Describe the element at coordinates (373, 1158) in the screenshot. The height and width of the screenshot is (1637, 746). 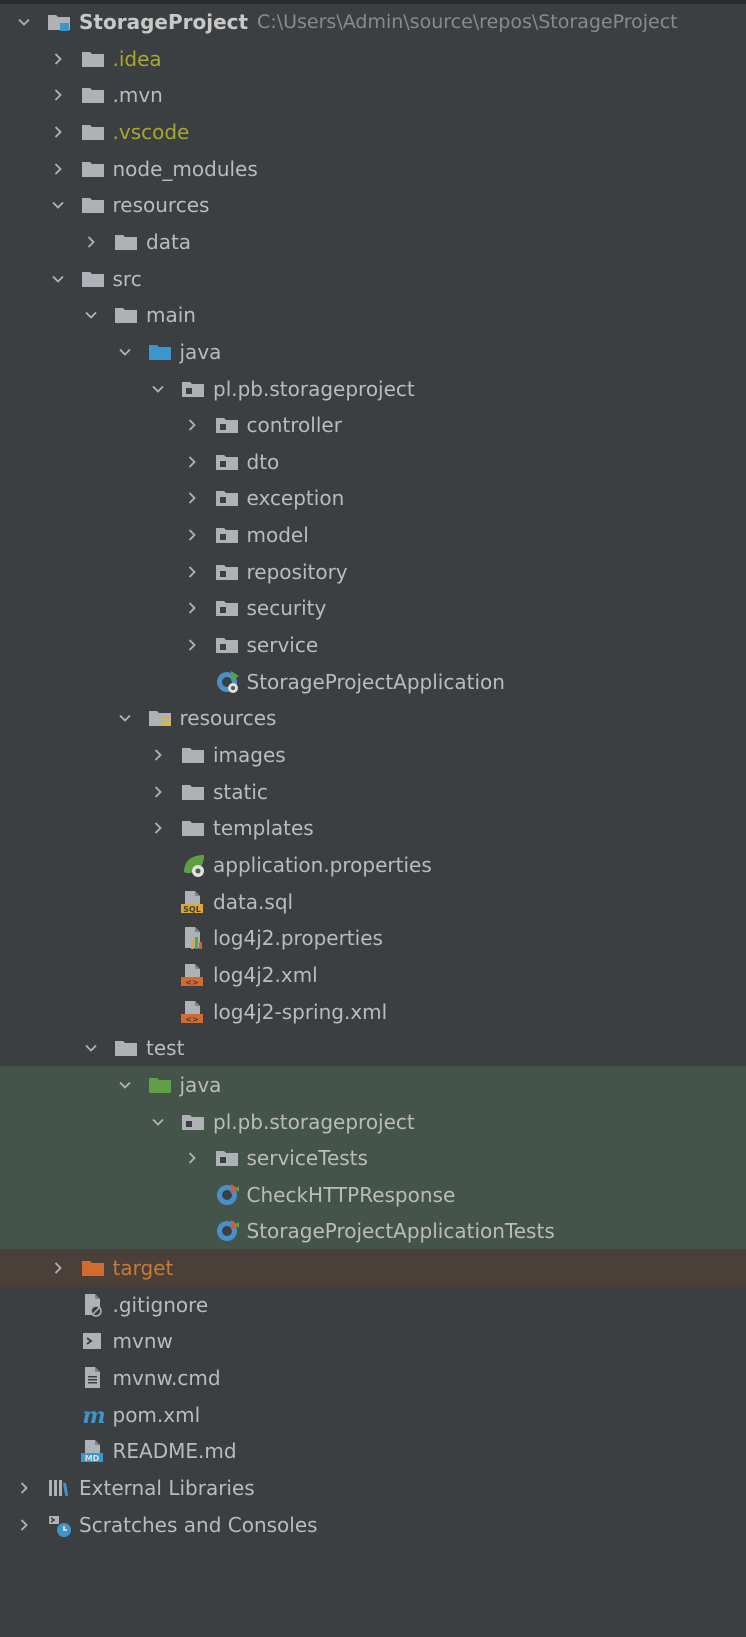
I see `tree-node-servicetests: serviceTests` at that location.